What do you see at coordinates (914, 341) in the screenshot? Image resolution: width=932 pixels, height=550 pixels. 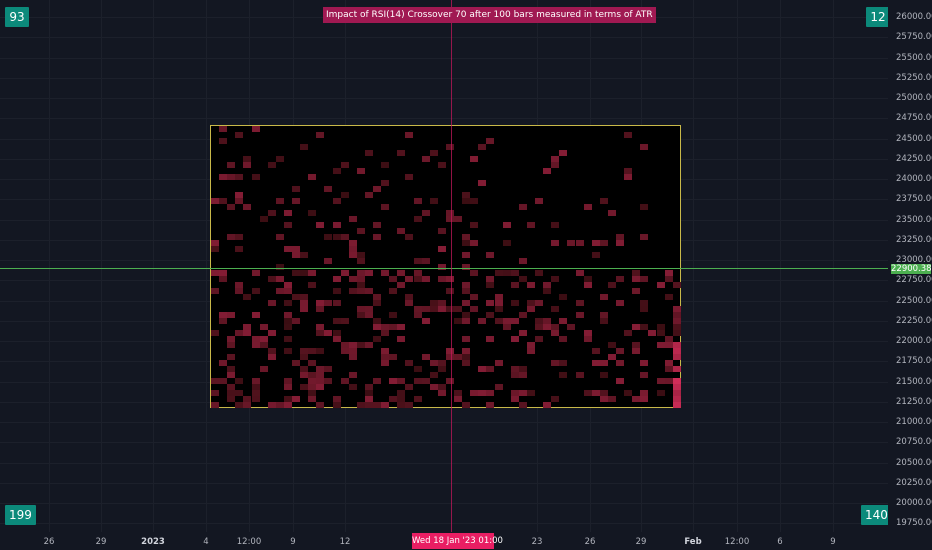 I see `price-tick-label: 22000.00` at bounding box center [914, 341].